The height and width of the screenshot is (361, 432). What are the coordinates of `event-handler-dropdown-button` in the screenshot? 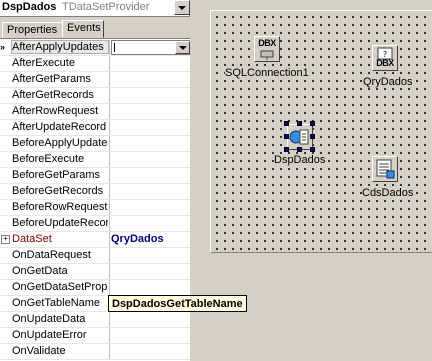 It's located at (182, 47).